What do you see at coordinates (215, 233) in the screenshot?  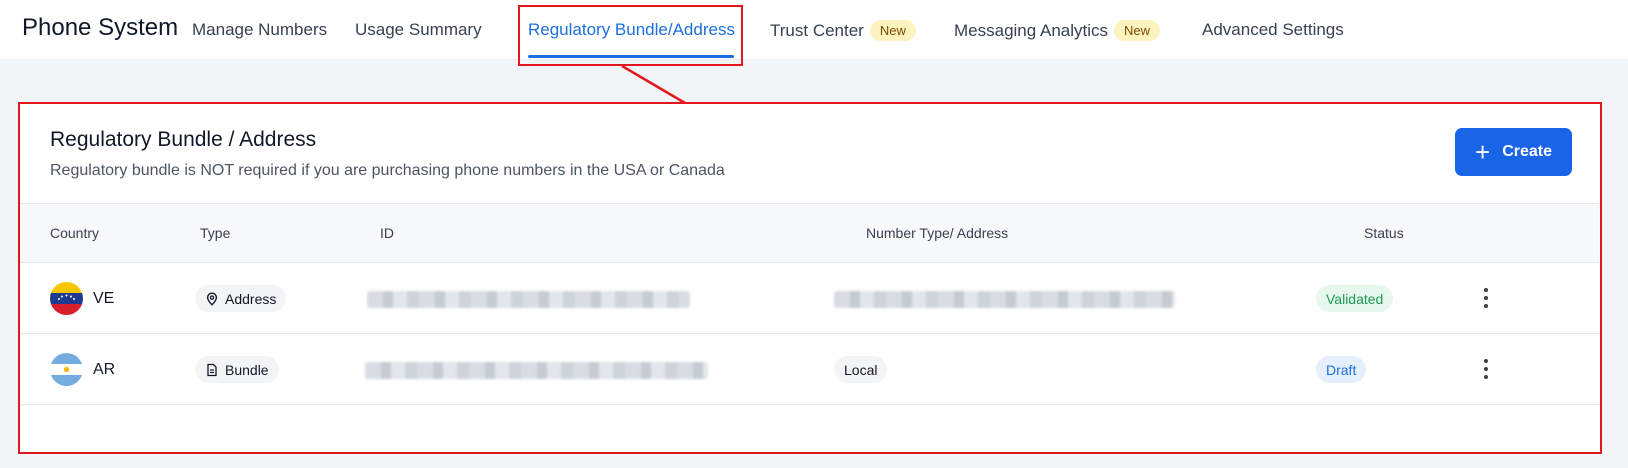 I see `column-header-type: Type` at bounding box center [215, 233].